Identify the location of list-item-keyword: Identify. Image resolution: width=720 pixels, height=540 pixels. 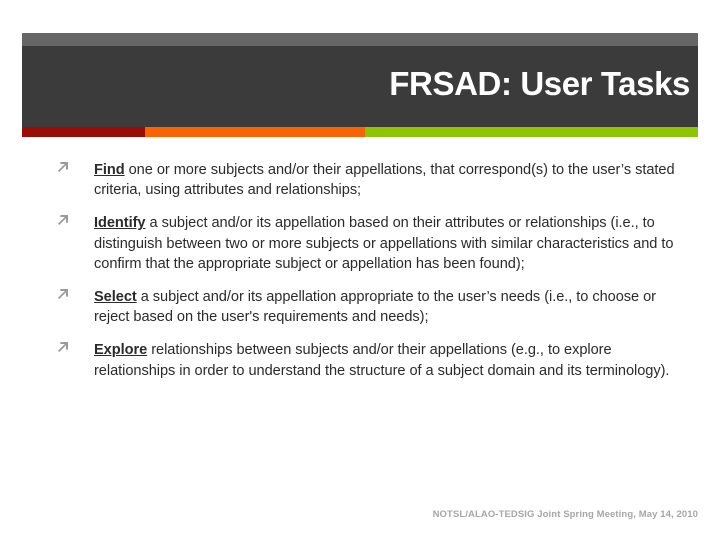
(120, 223).